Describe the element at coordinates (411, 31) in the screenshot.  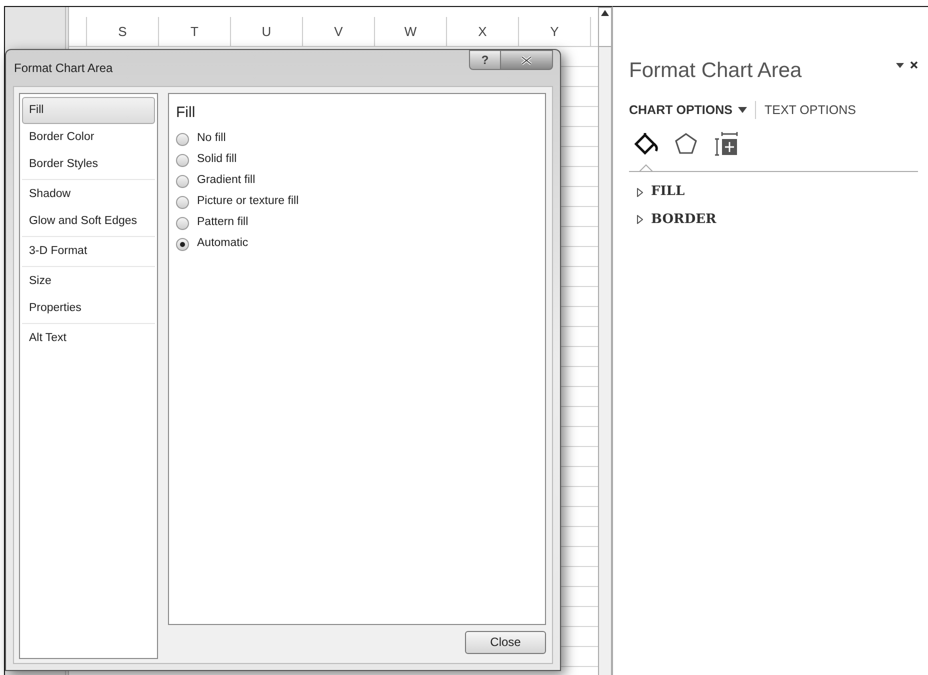
I see `column-header: W` at that location.